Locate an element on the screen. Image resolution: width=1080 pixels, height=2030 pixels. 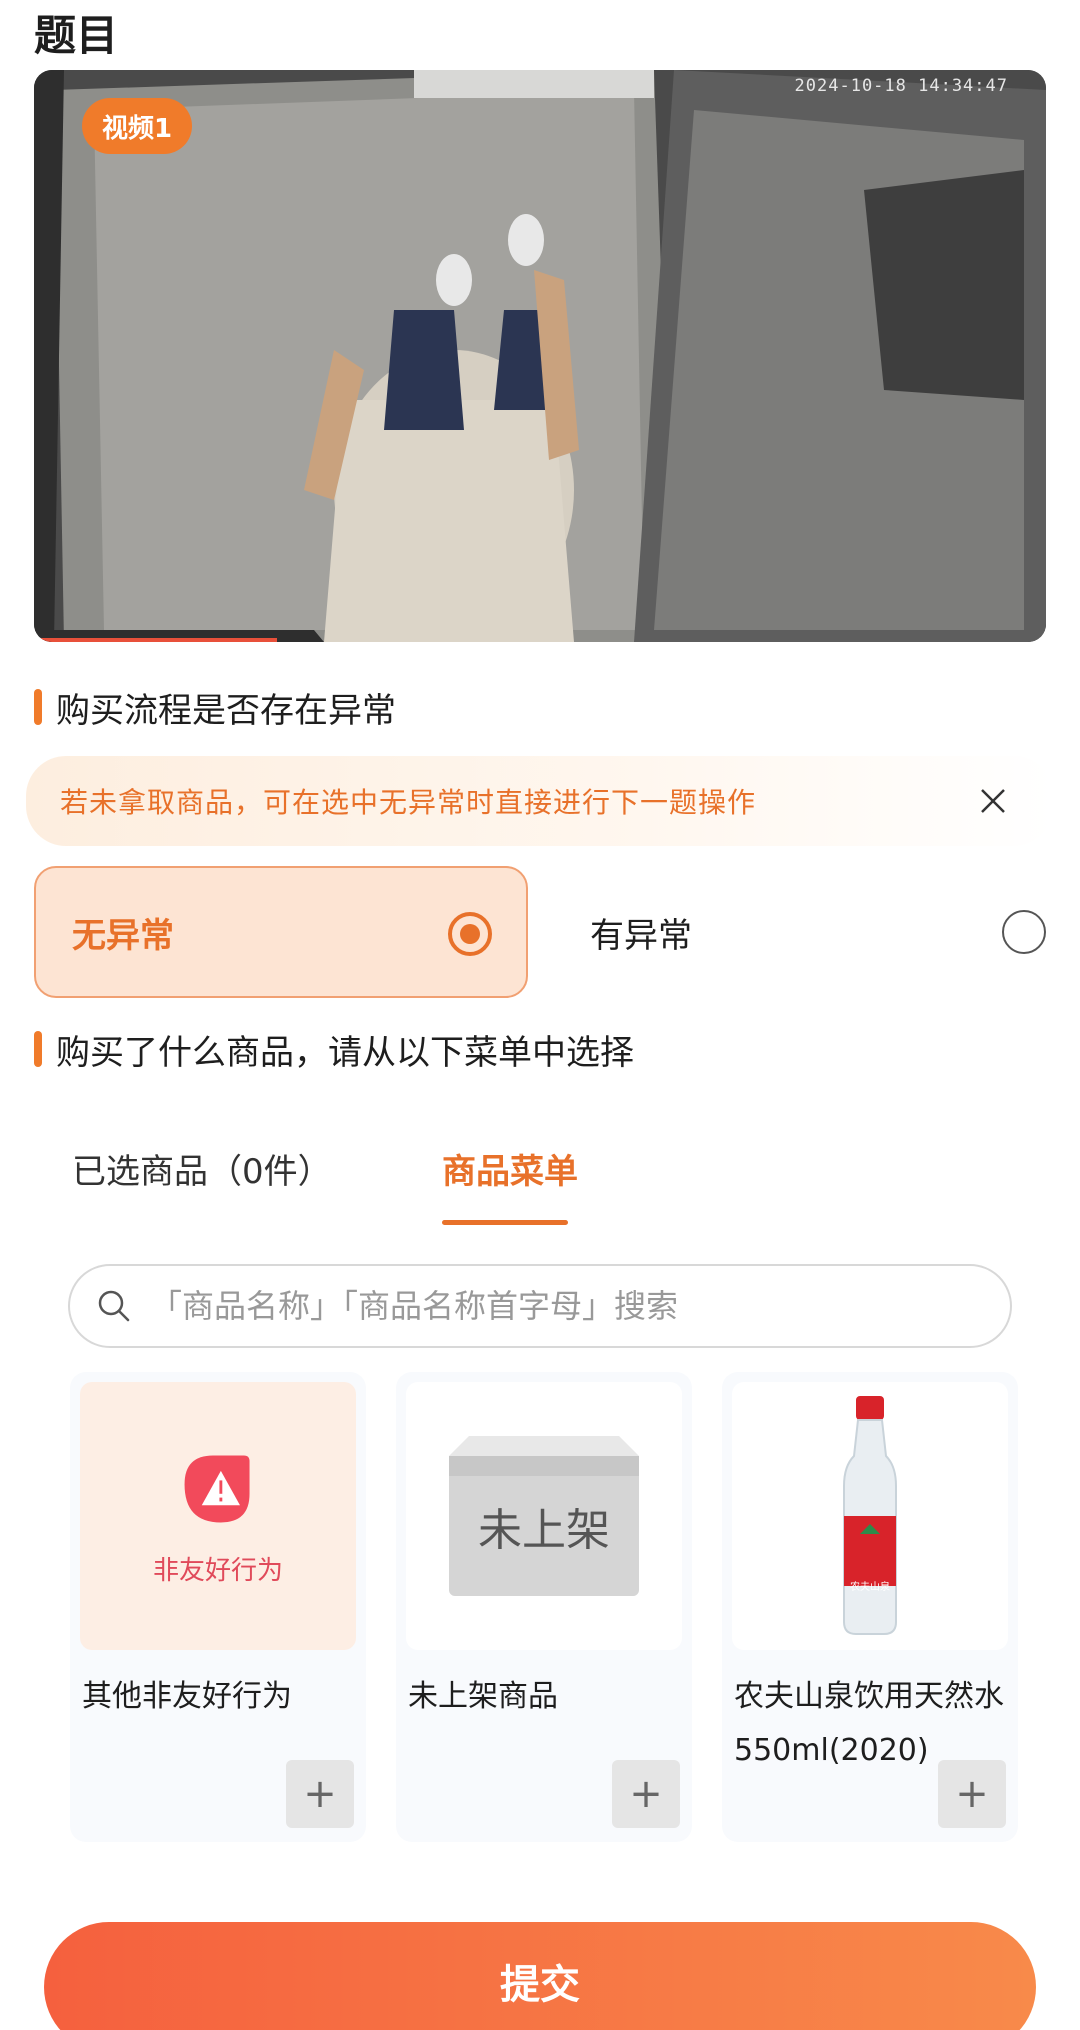
product-image: 非友好行为 is located at coordinates (218, 1516).